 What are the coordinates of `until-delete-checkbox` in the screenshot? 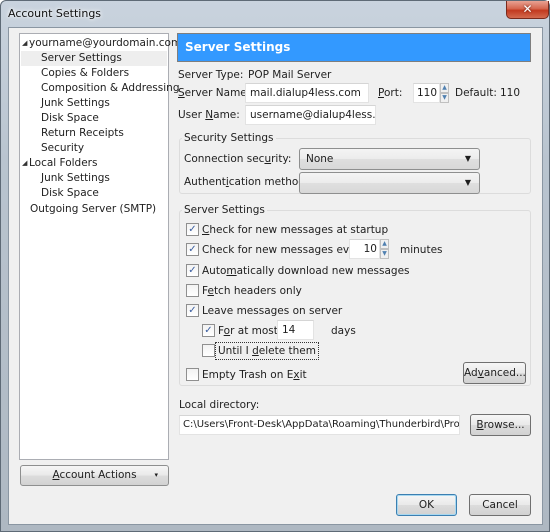 It's located at (208, 350).